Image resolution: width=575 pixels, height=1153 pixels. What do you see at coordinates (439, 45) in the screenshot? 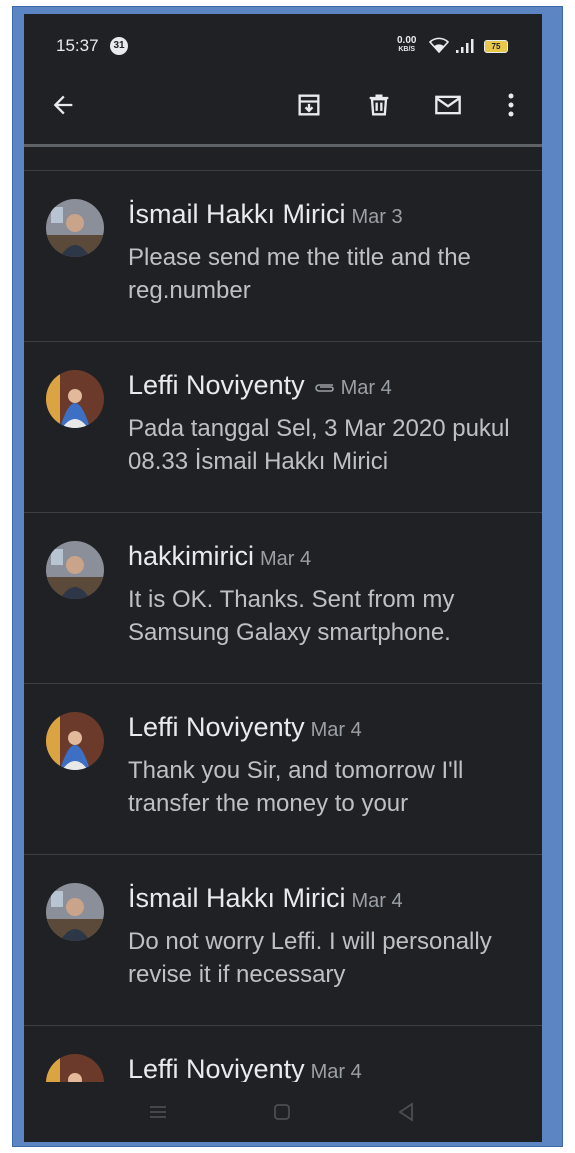
I see `wifi-icon` at bounding box center [439, 45].